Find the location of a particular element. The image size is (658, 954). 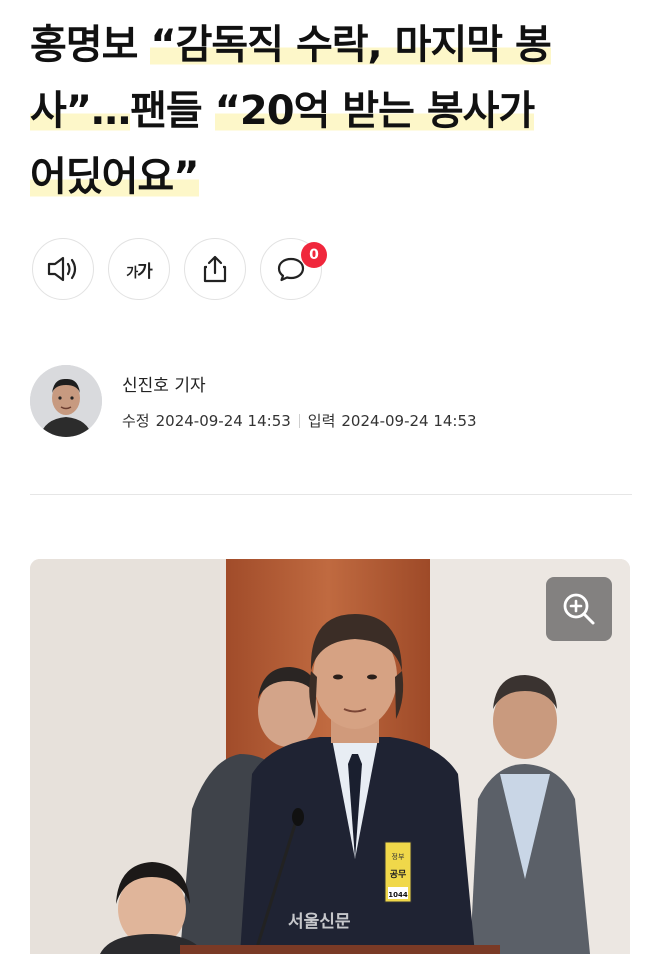

font-size-button: 가가 is located at coordinates (139, 269).